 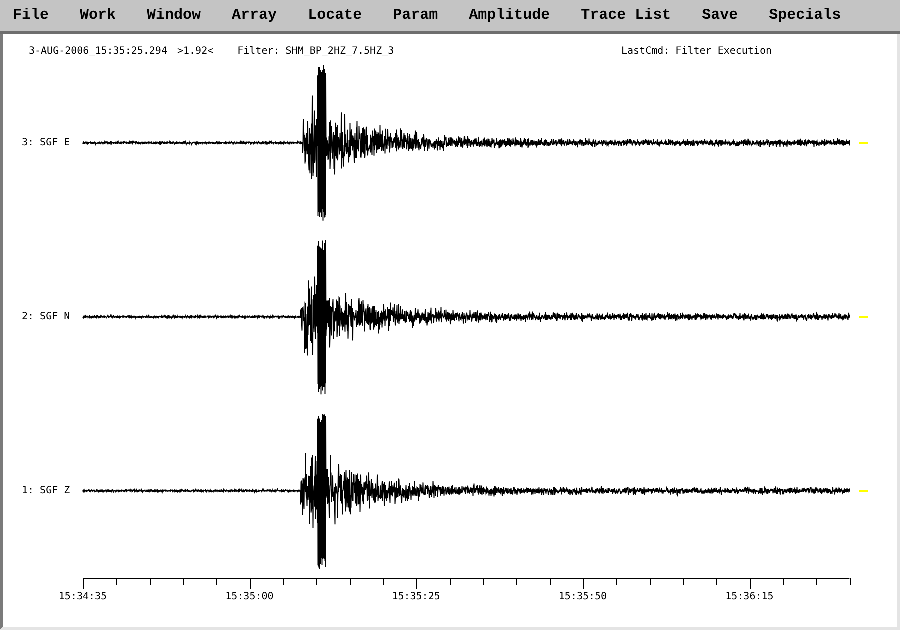 What do you see at coordinates (583, 597) in the screenshot?
I see `time-tick-label: 15:35:50` at bounding box center [583, 597].